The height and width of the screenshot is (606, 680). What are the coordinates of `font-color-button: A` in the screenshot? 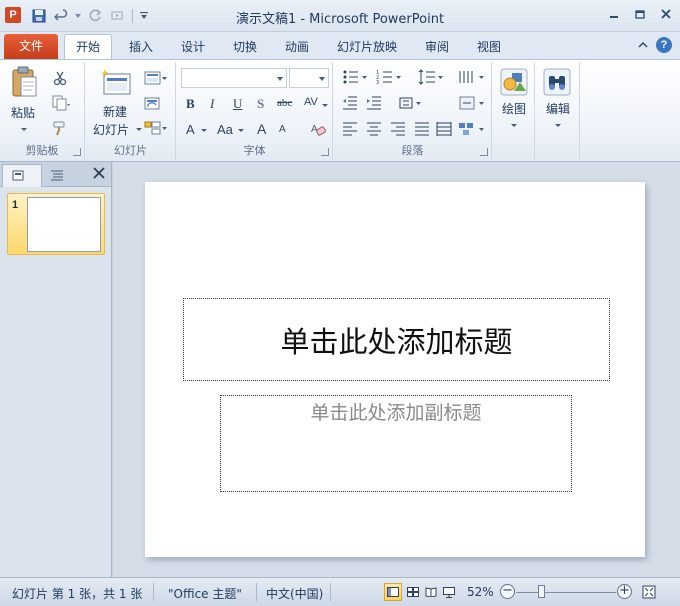 It's located at (190, 129).